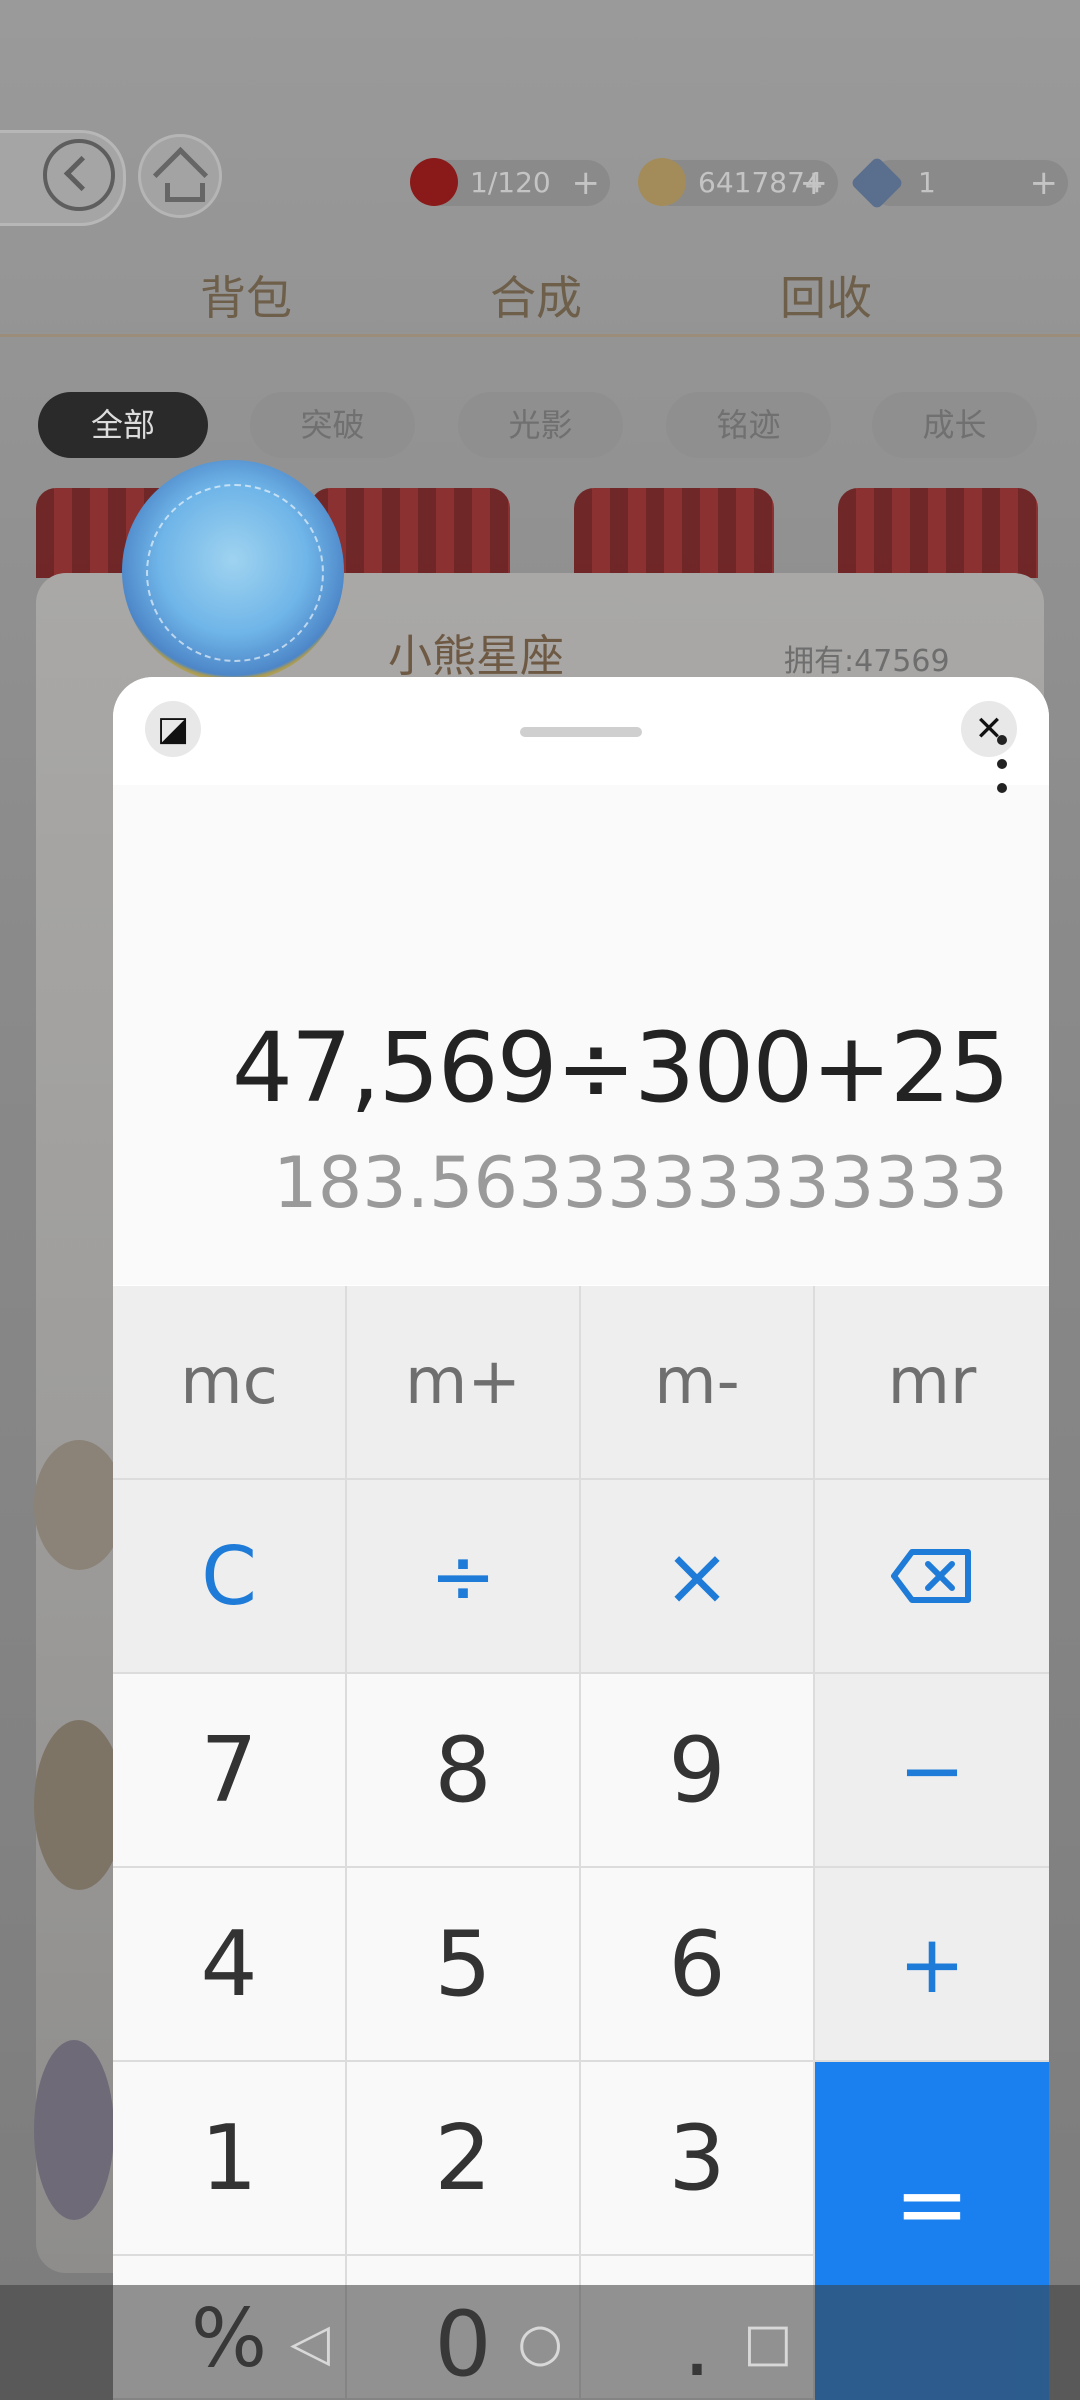 The width and height of the screenshot is (1080, 2400). Describe the element at coordinates (698, 2159) in the screenshot. I see `digit-3-key: 3` at that location.